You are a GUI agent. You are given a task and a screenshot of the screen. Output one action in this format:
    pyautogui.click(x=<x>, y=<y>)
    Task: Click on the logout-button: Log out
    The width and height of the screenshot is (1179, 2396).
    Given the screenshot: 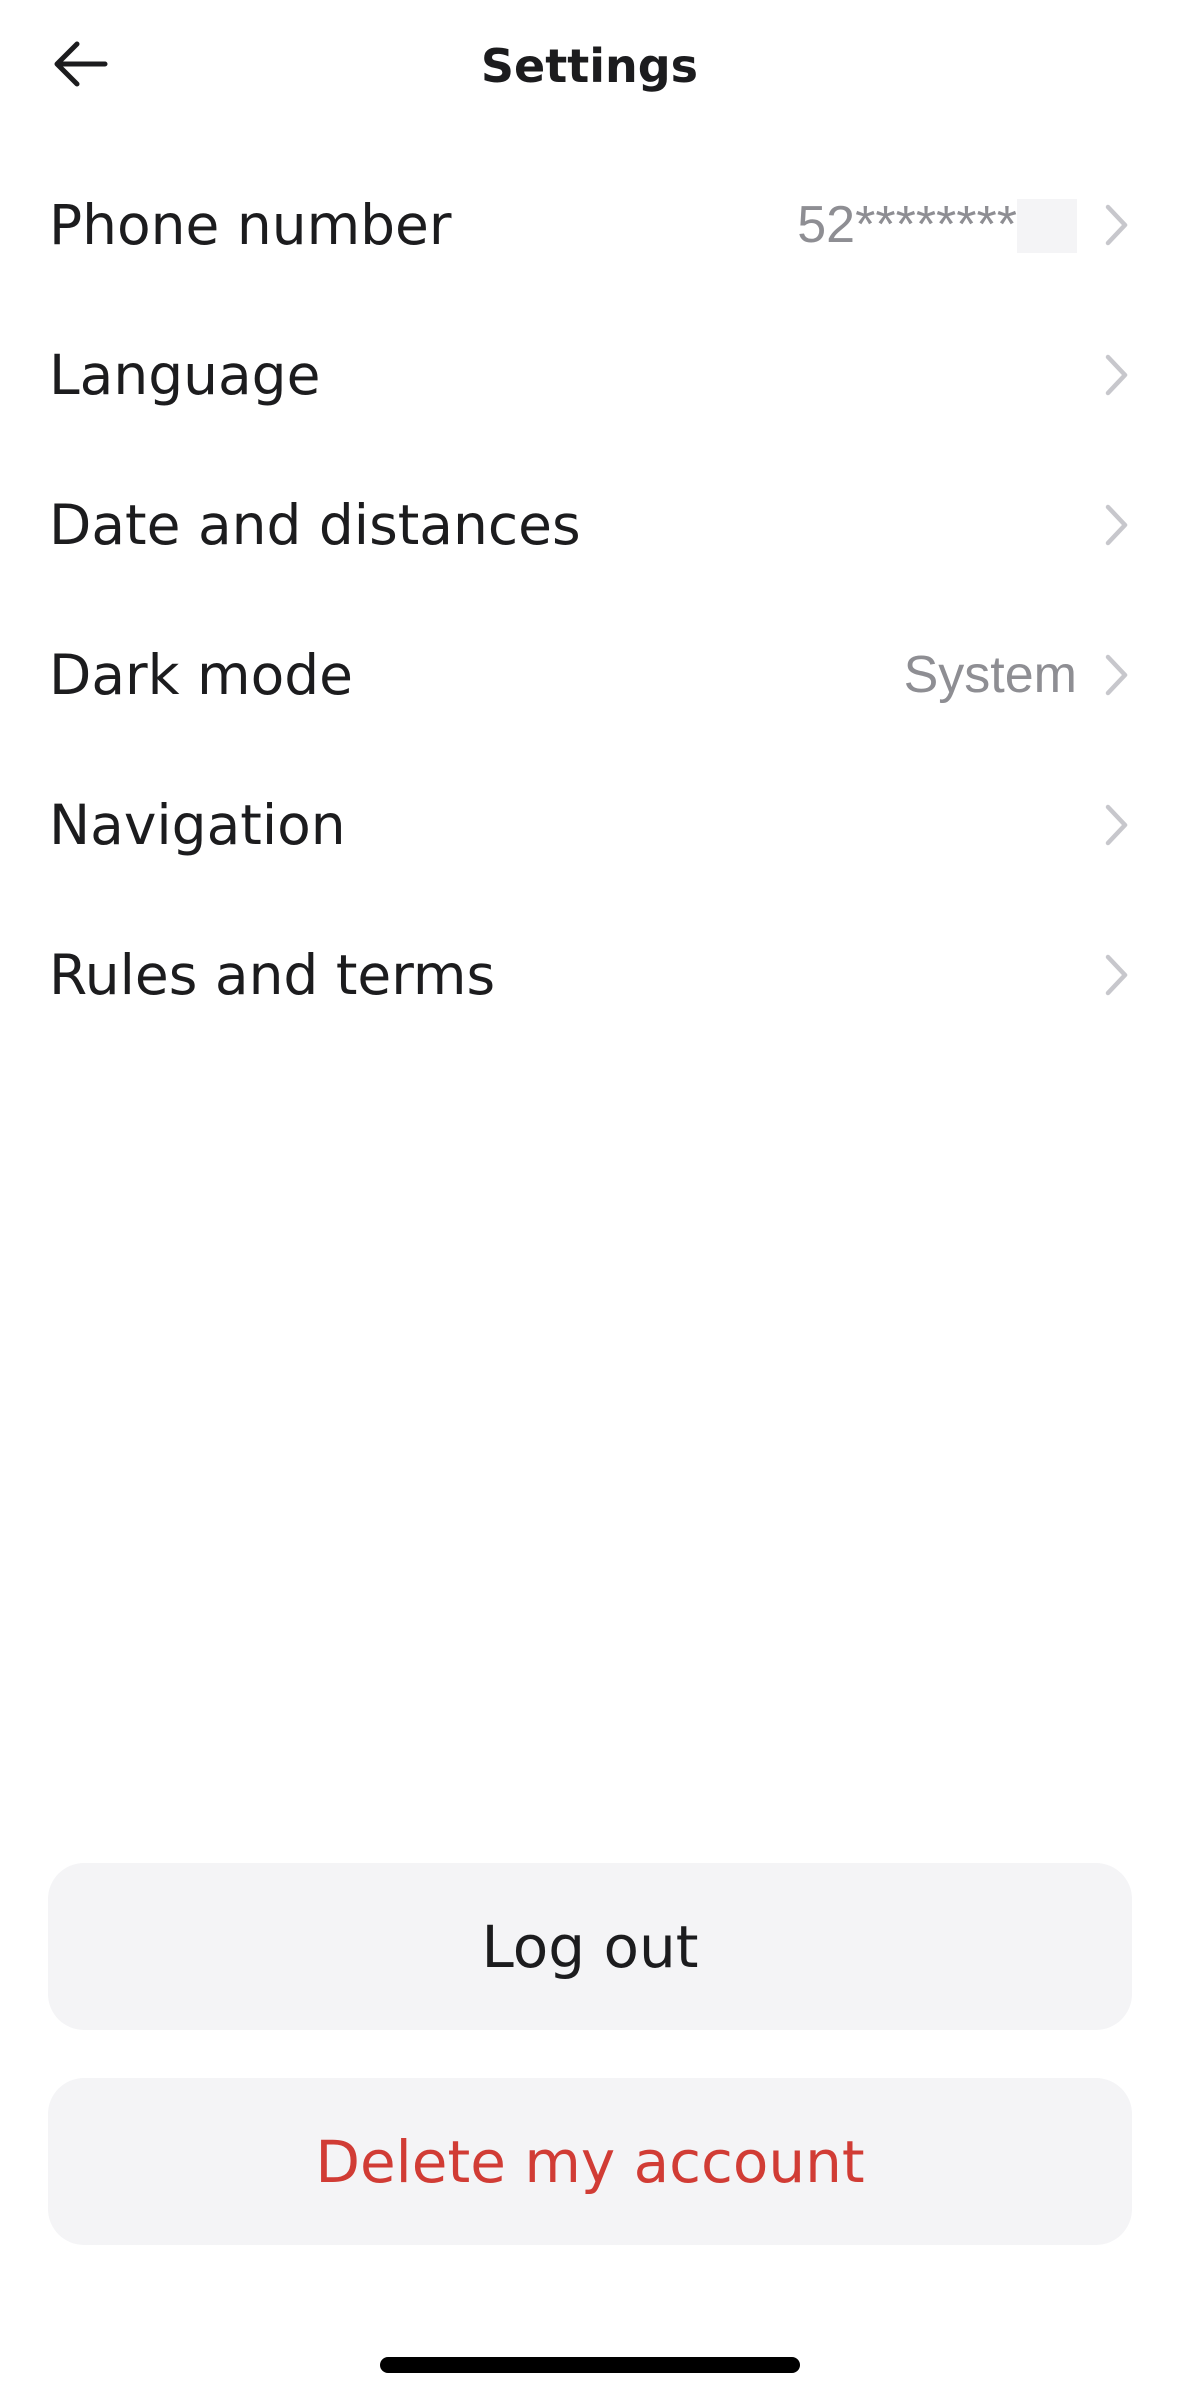 What is the action you would take?
    pyautogui.click(x=590, y=1946)
    